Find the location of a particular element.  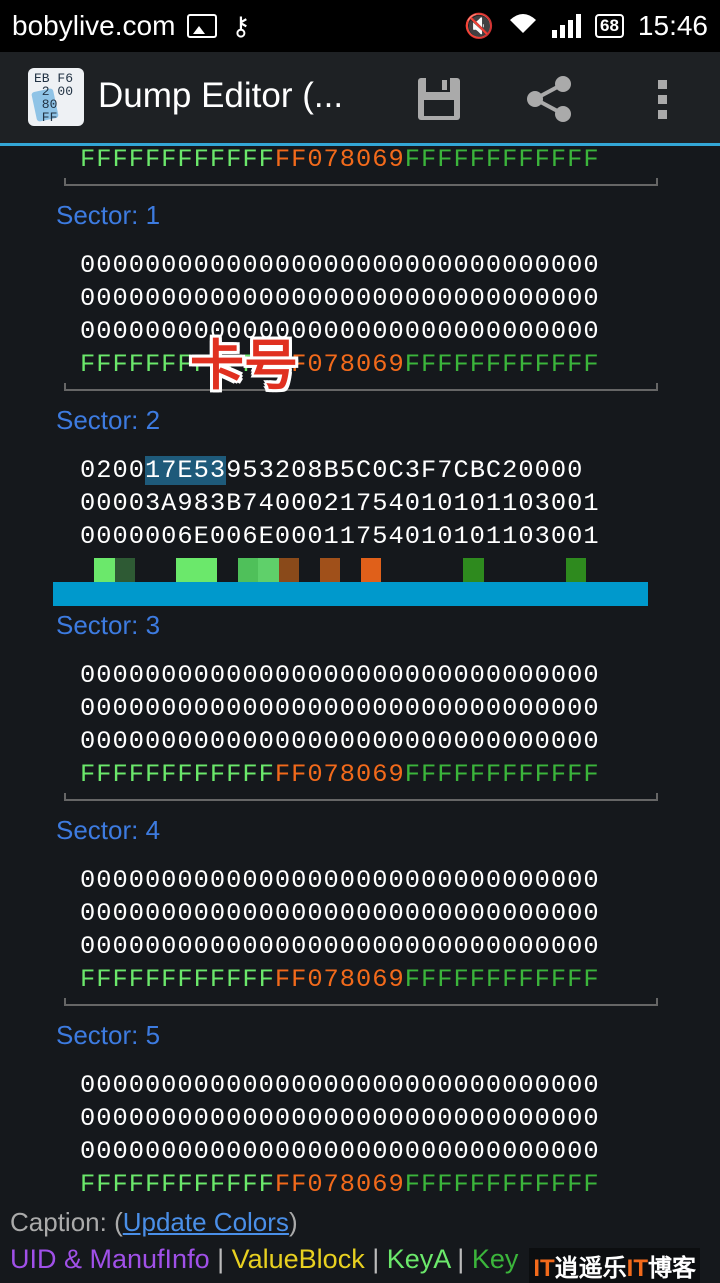

key-notification-icon: ⚷ is located at coordinates (241, 25).